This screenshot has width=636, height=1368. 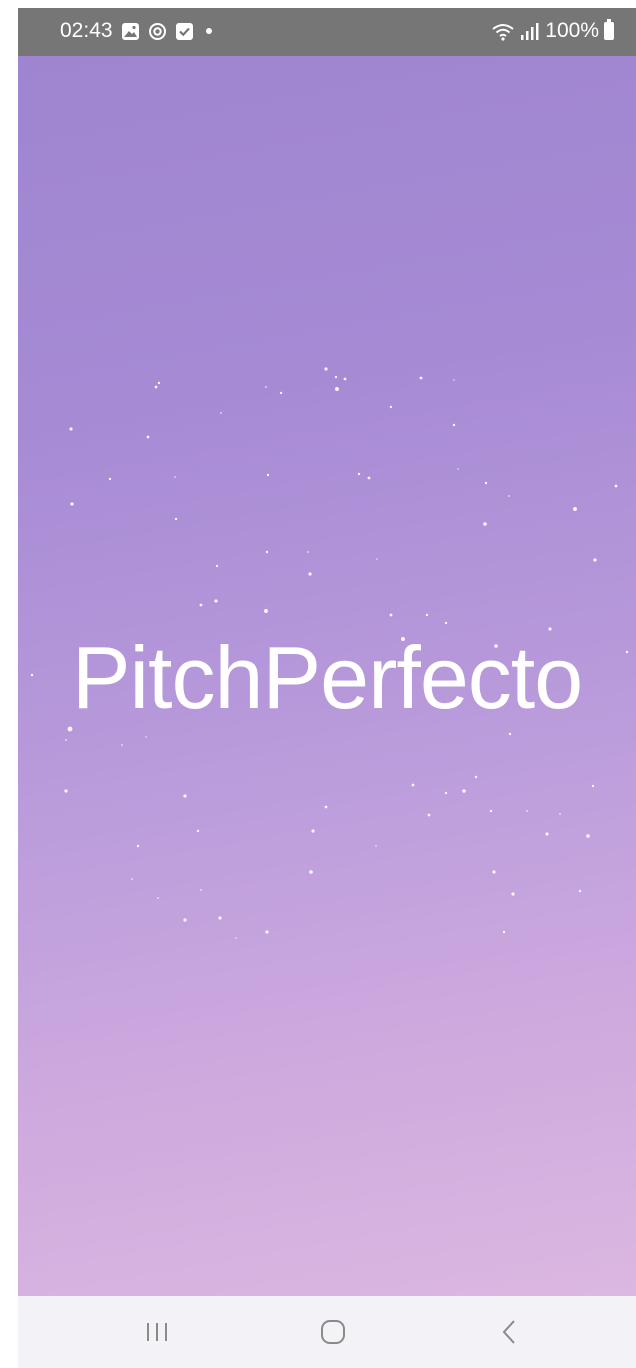 What do you see at coordinates (130, 31) in the screenshot?
I see `gallery-icon` at bounding box center [130, 31].